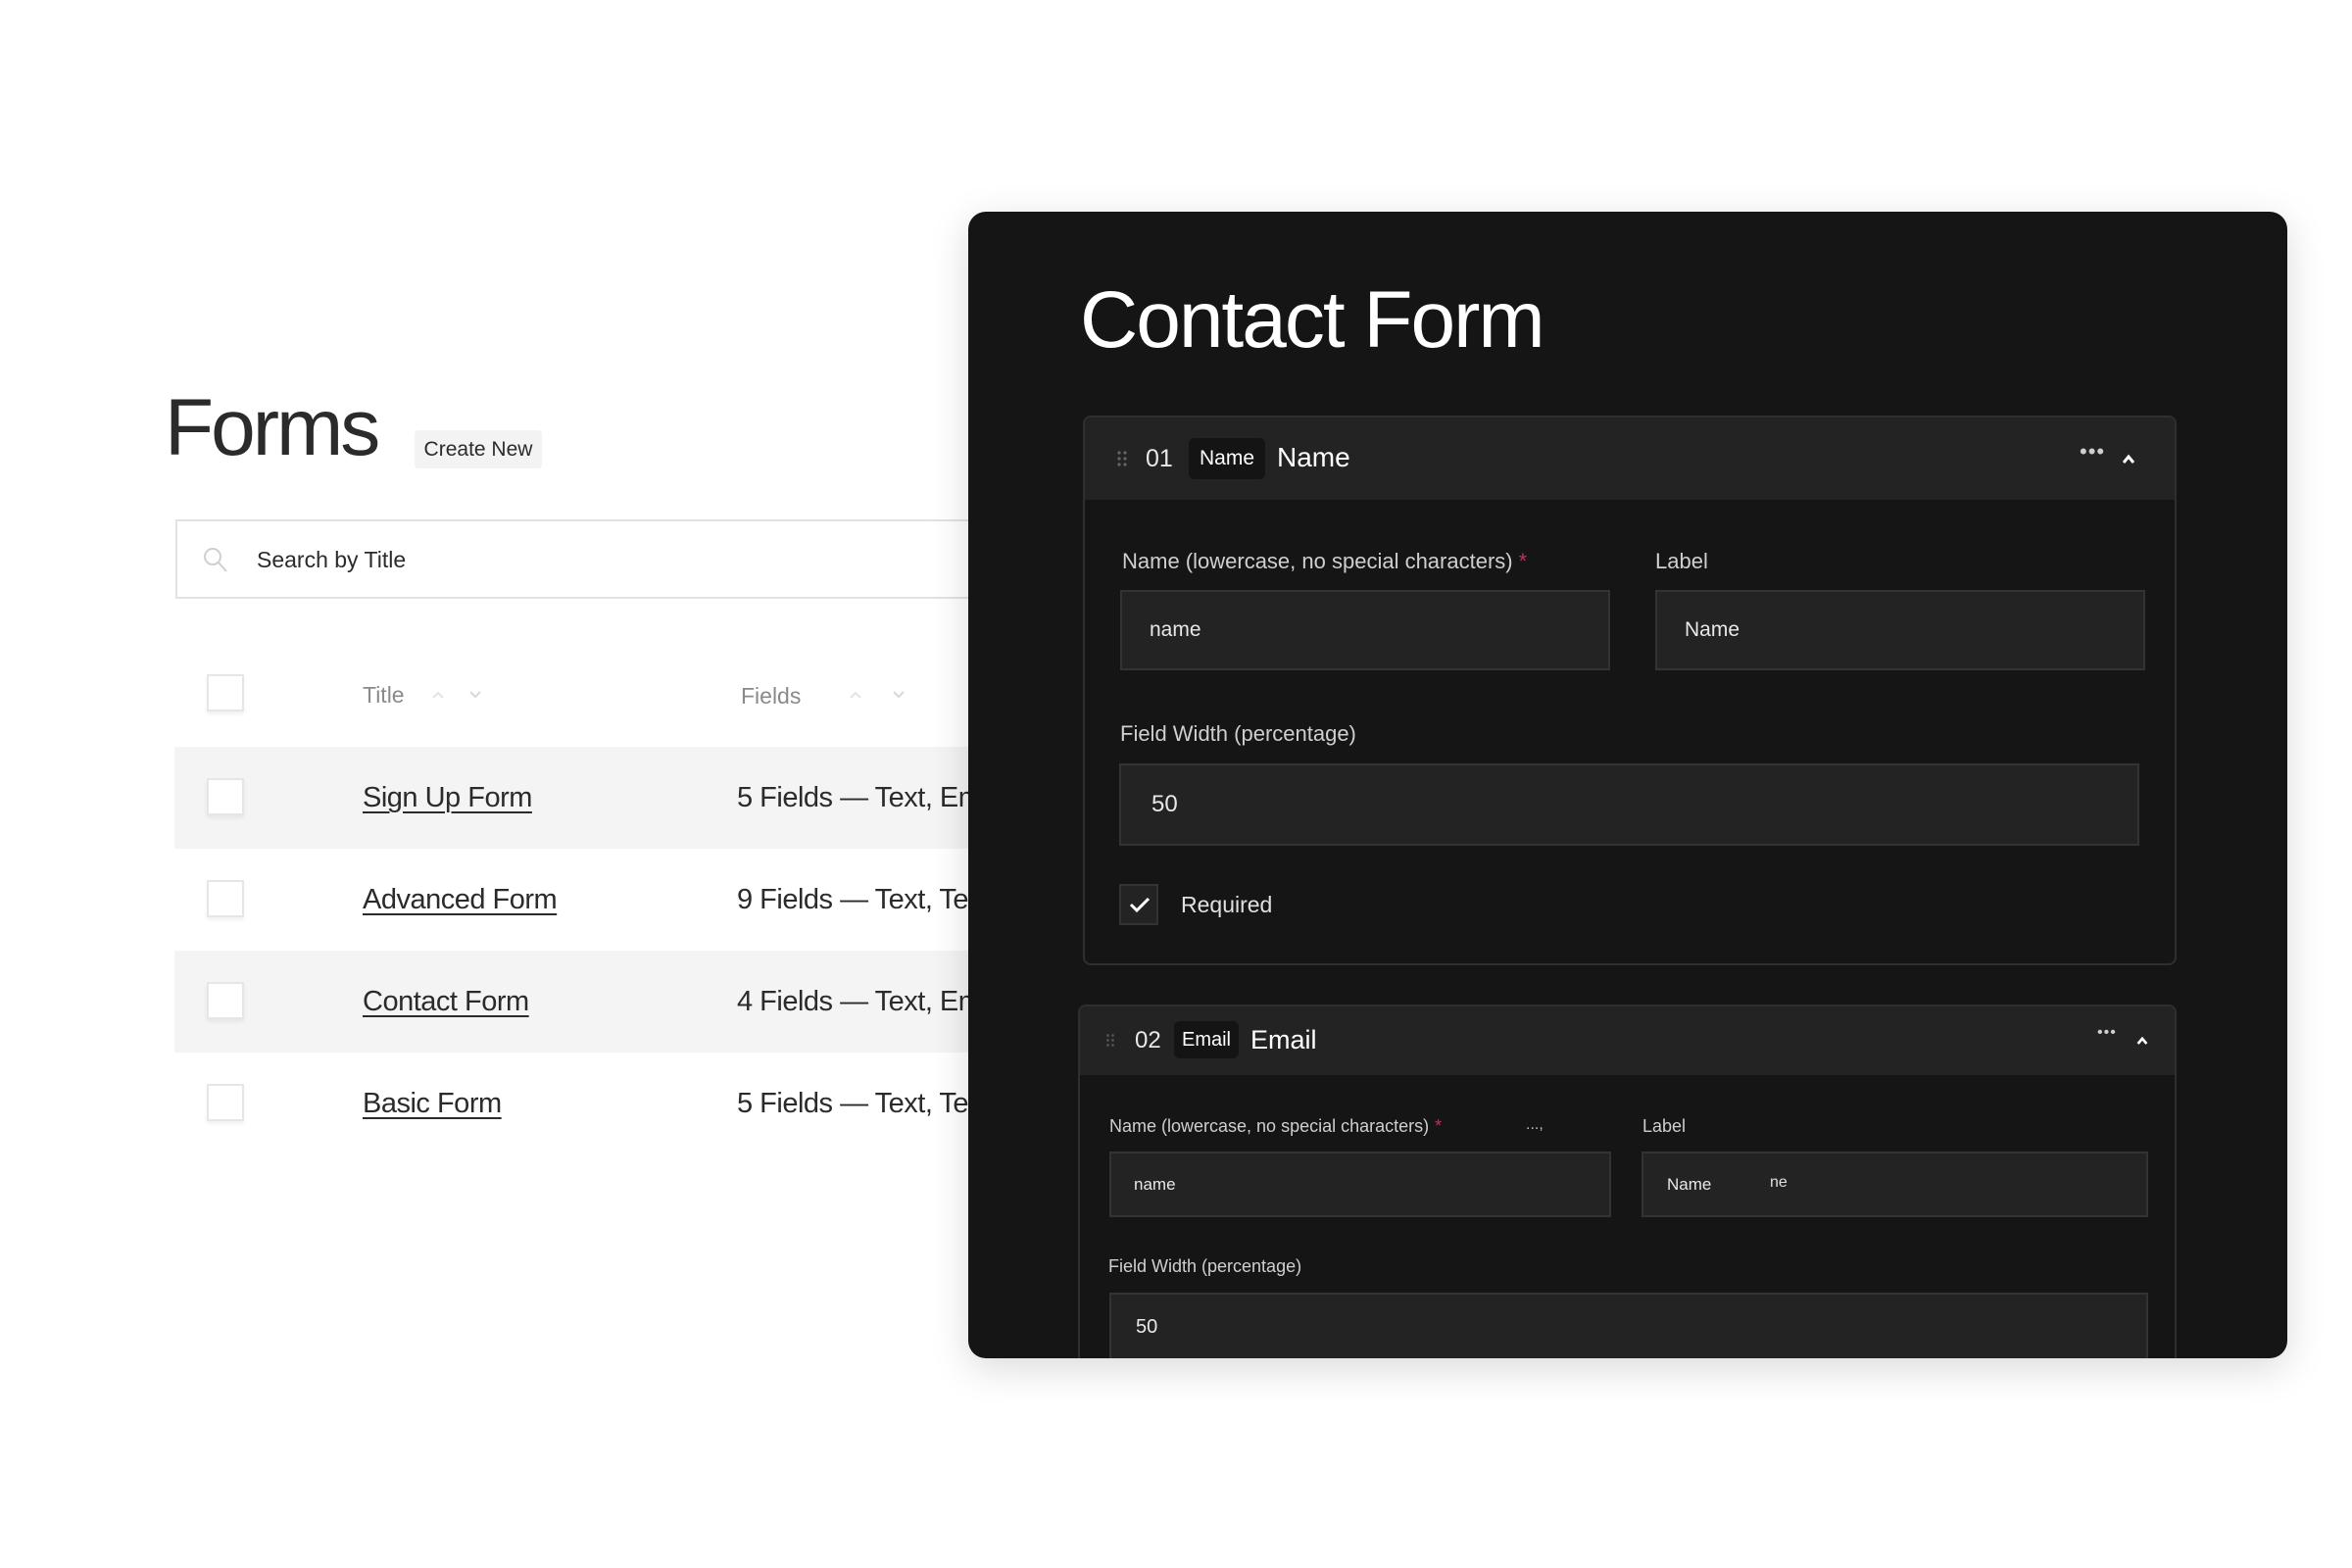 The width and height of the screenshot is (2352, 1568). Describe the element at coordinates (860, 1103) in the screenshot. I see `form-fields-summary: 5 Fields — Text, Tex` at that location.